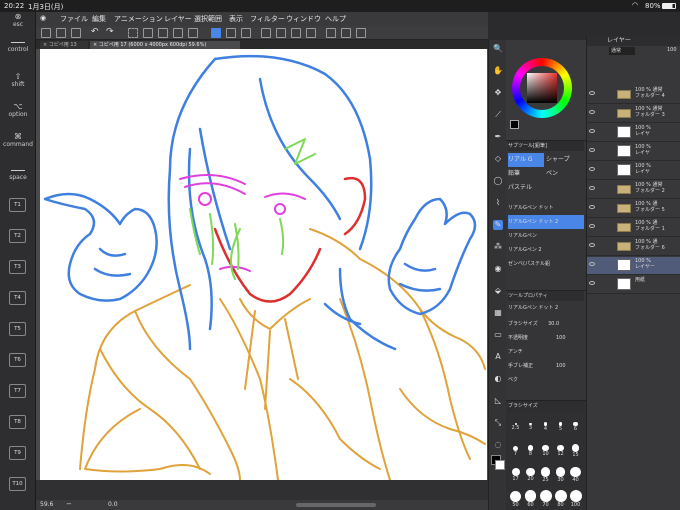 This screenshot has height=510, width=680. What do you see at coordinates (622, 51) in the screenshot?
I see `blend-mode-select: 通常` at bounding box center [622, 51].